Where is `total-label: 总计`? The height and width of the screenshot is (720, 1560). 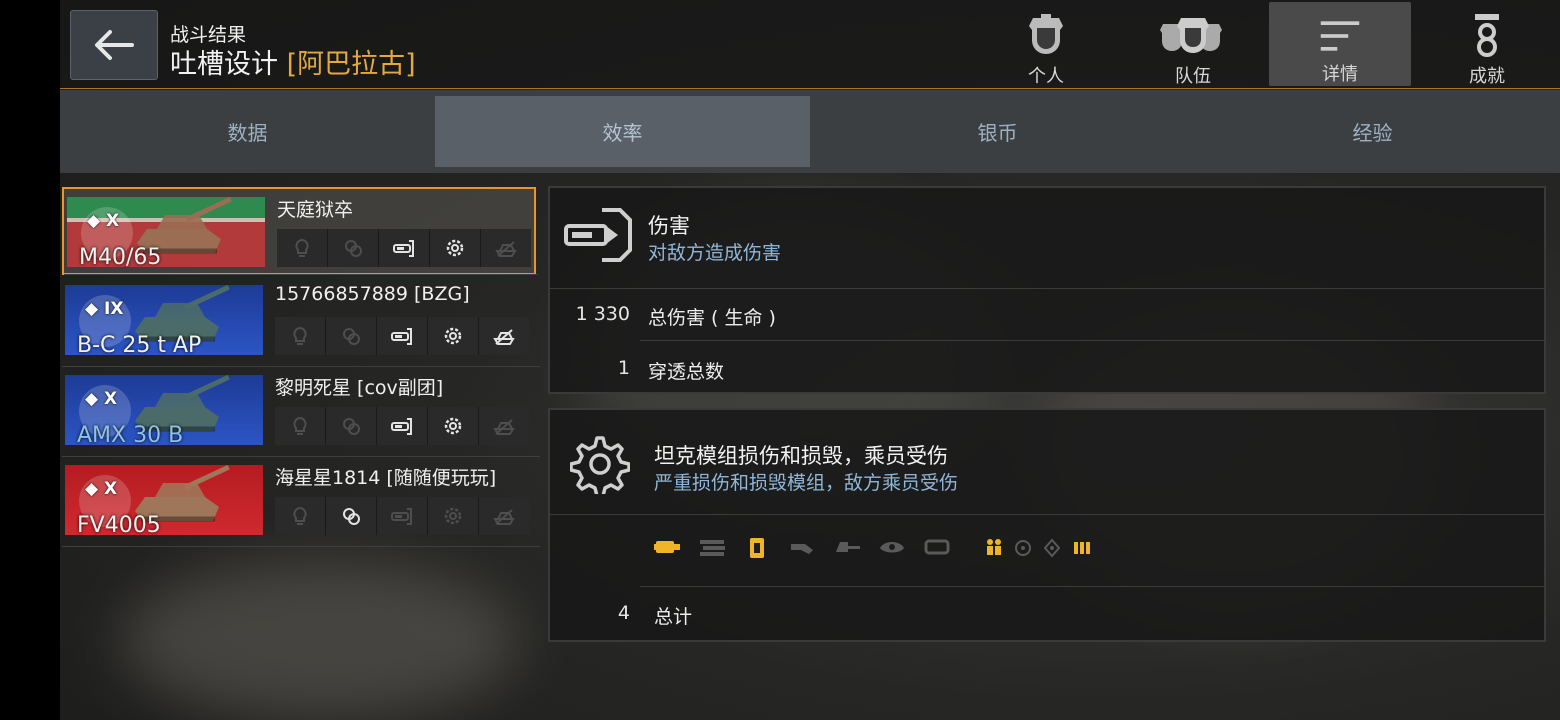 total-label: 总计 is located at coordinates (673, 617).